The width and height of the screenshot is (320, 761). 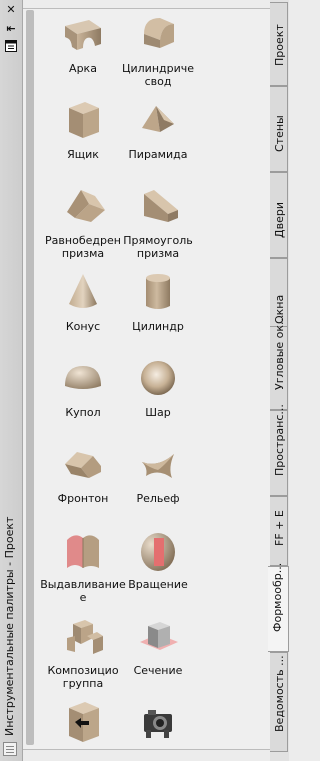 I want to click on resize-handle, so click(x=10, y=749).